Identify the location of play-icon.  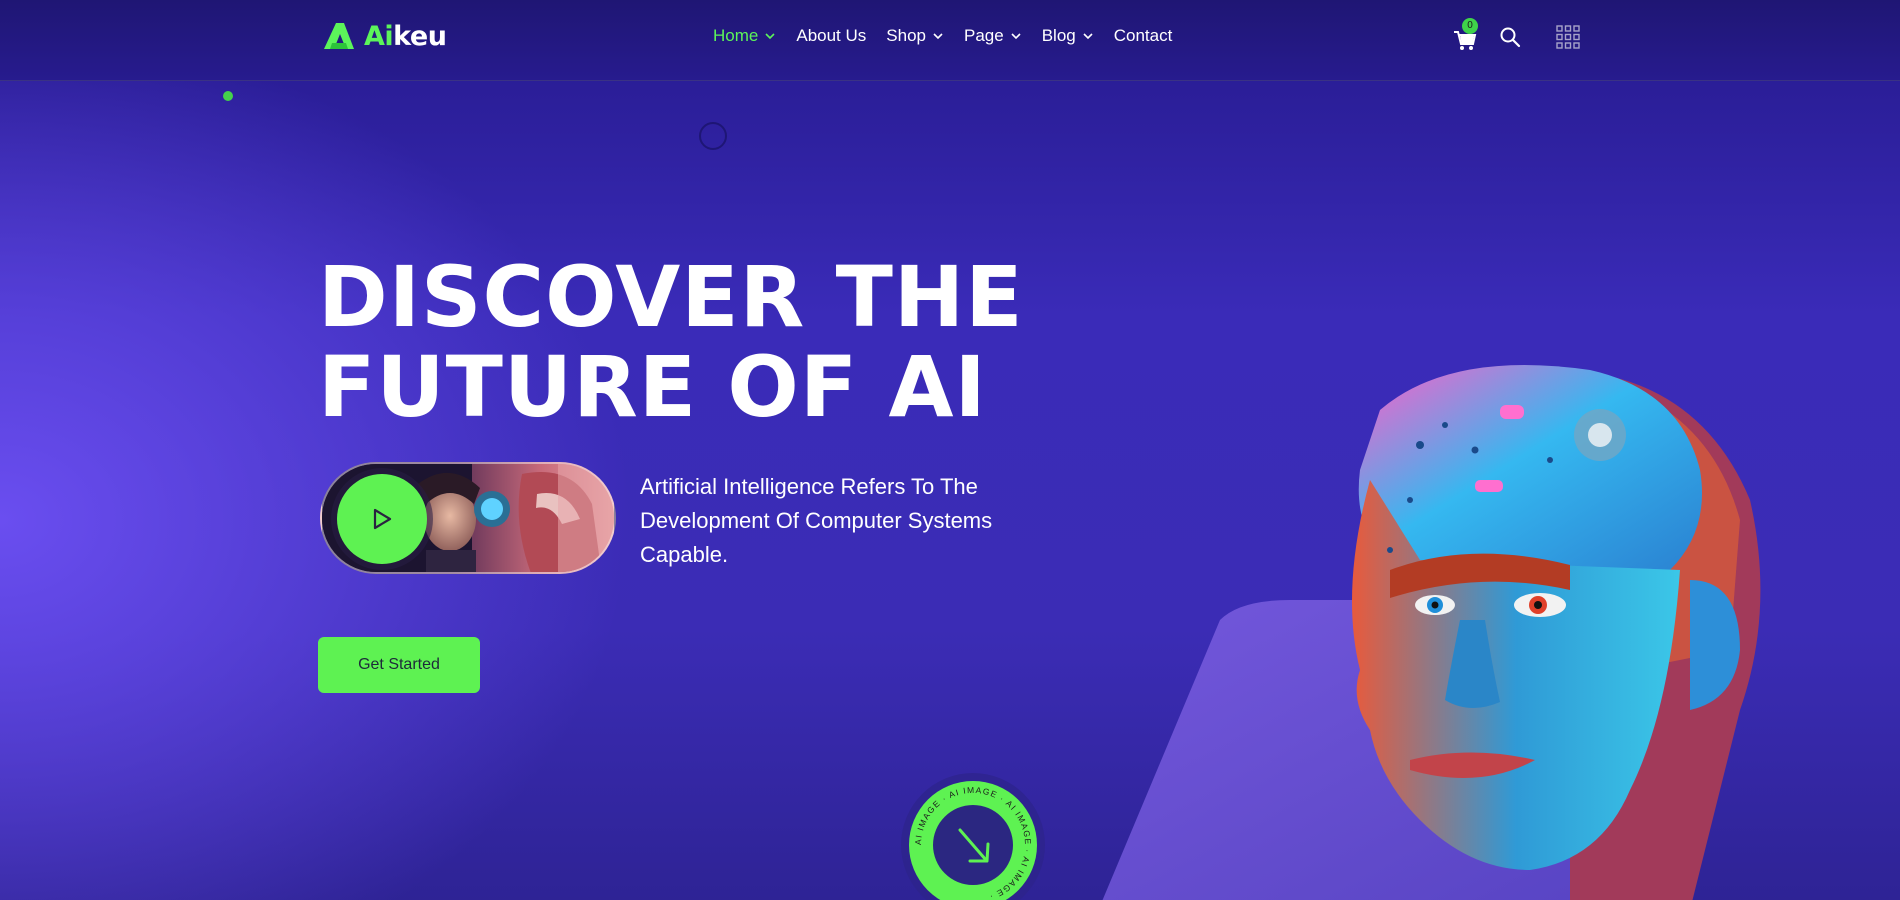
(382, 519).